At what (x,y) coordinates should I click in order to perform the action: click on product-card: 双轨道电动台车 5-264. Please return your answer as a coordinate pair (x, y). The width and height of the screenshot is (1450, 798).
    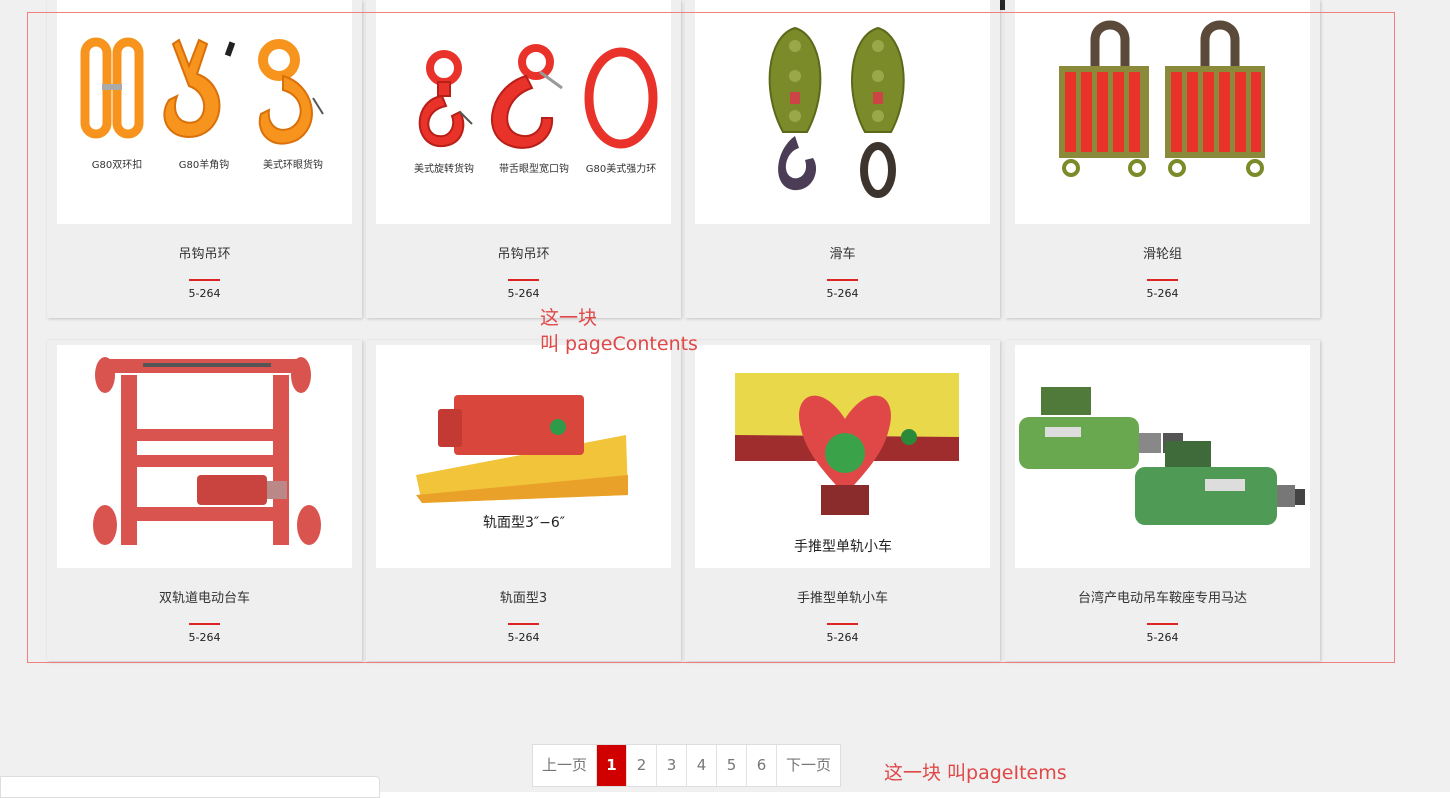
    Looking at the image, I should click on (204, 500).